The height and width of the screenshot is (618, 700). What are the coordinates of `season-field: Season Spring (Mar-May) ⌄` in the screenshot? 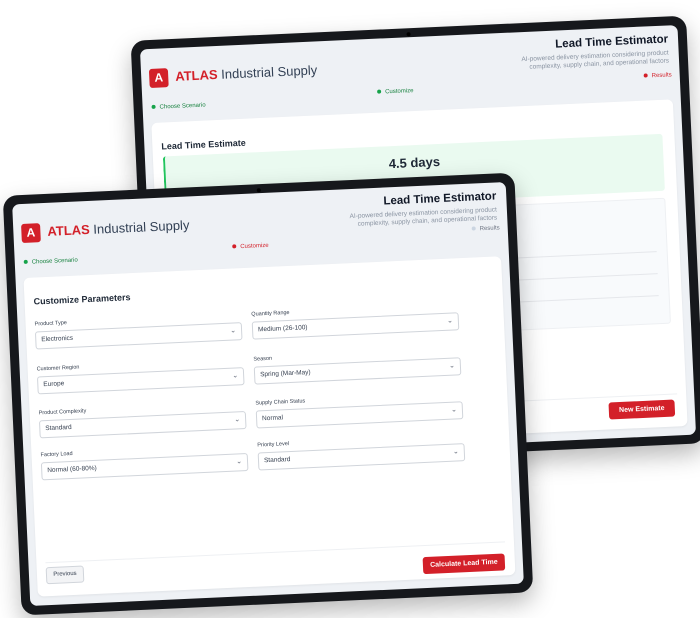 It's located at (357, 366).